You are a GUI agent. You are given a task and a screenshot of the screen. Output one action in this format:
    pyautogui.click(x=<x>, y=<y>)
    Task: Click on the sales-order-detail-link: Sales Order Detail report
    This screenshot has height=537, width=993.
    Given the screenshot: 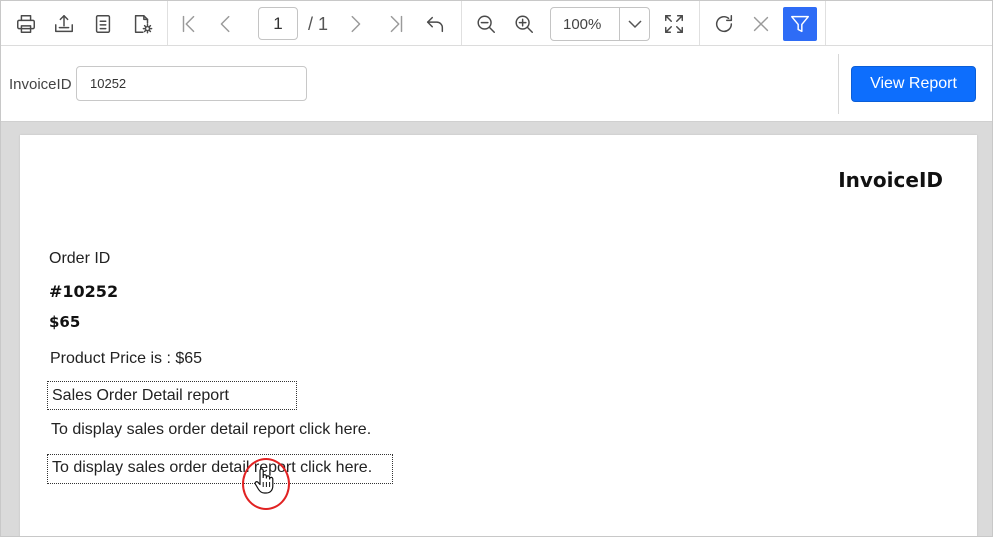 What is the action you would take?
    pyautogui.click(x=172, y=395)
    